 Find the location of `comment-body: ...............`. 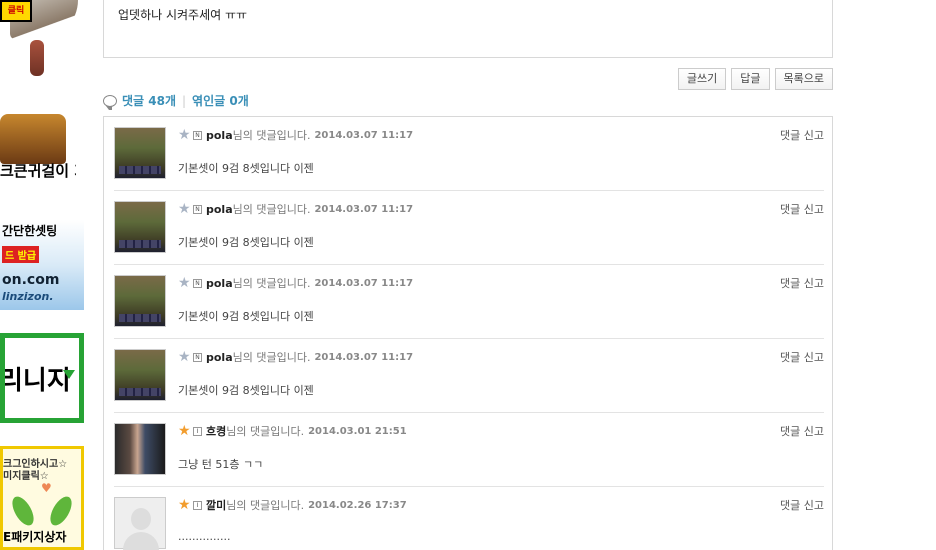

comment-body: ............... is located at coordinates (204, 536).